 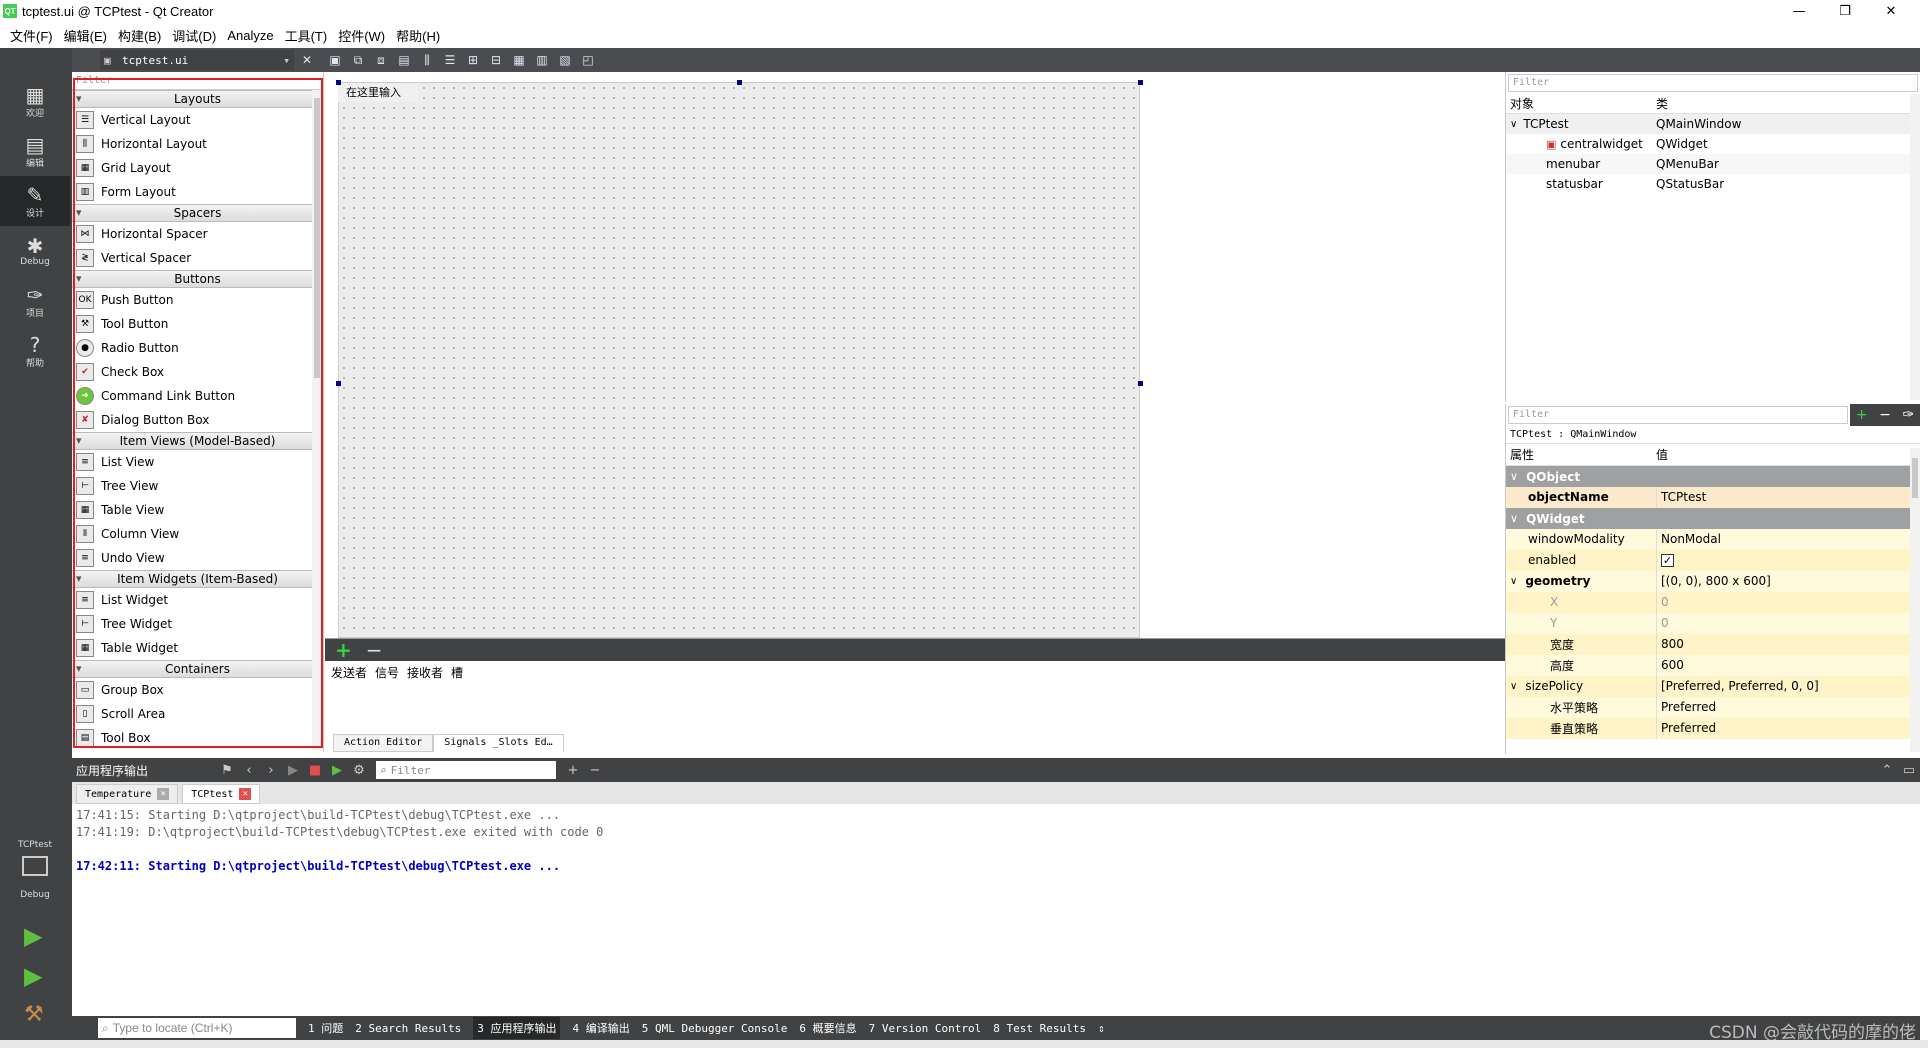 I want to click on edit-signals-slots-icon: ⧉, so click(x=358, y=60).